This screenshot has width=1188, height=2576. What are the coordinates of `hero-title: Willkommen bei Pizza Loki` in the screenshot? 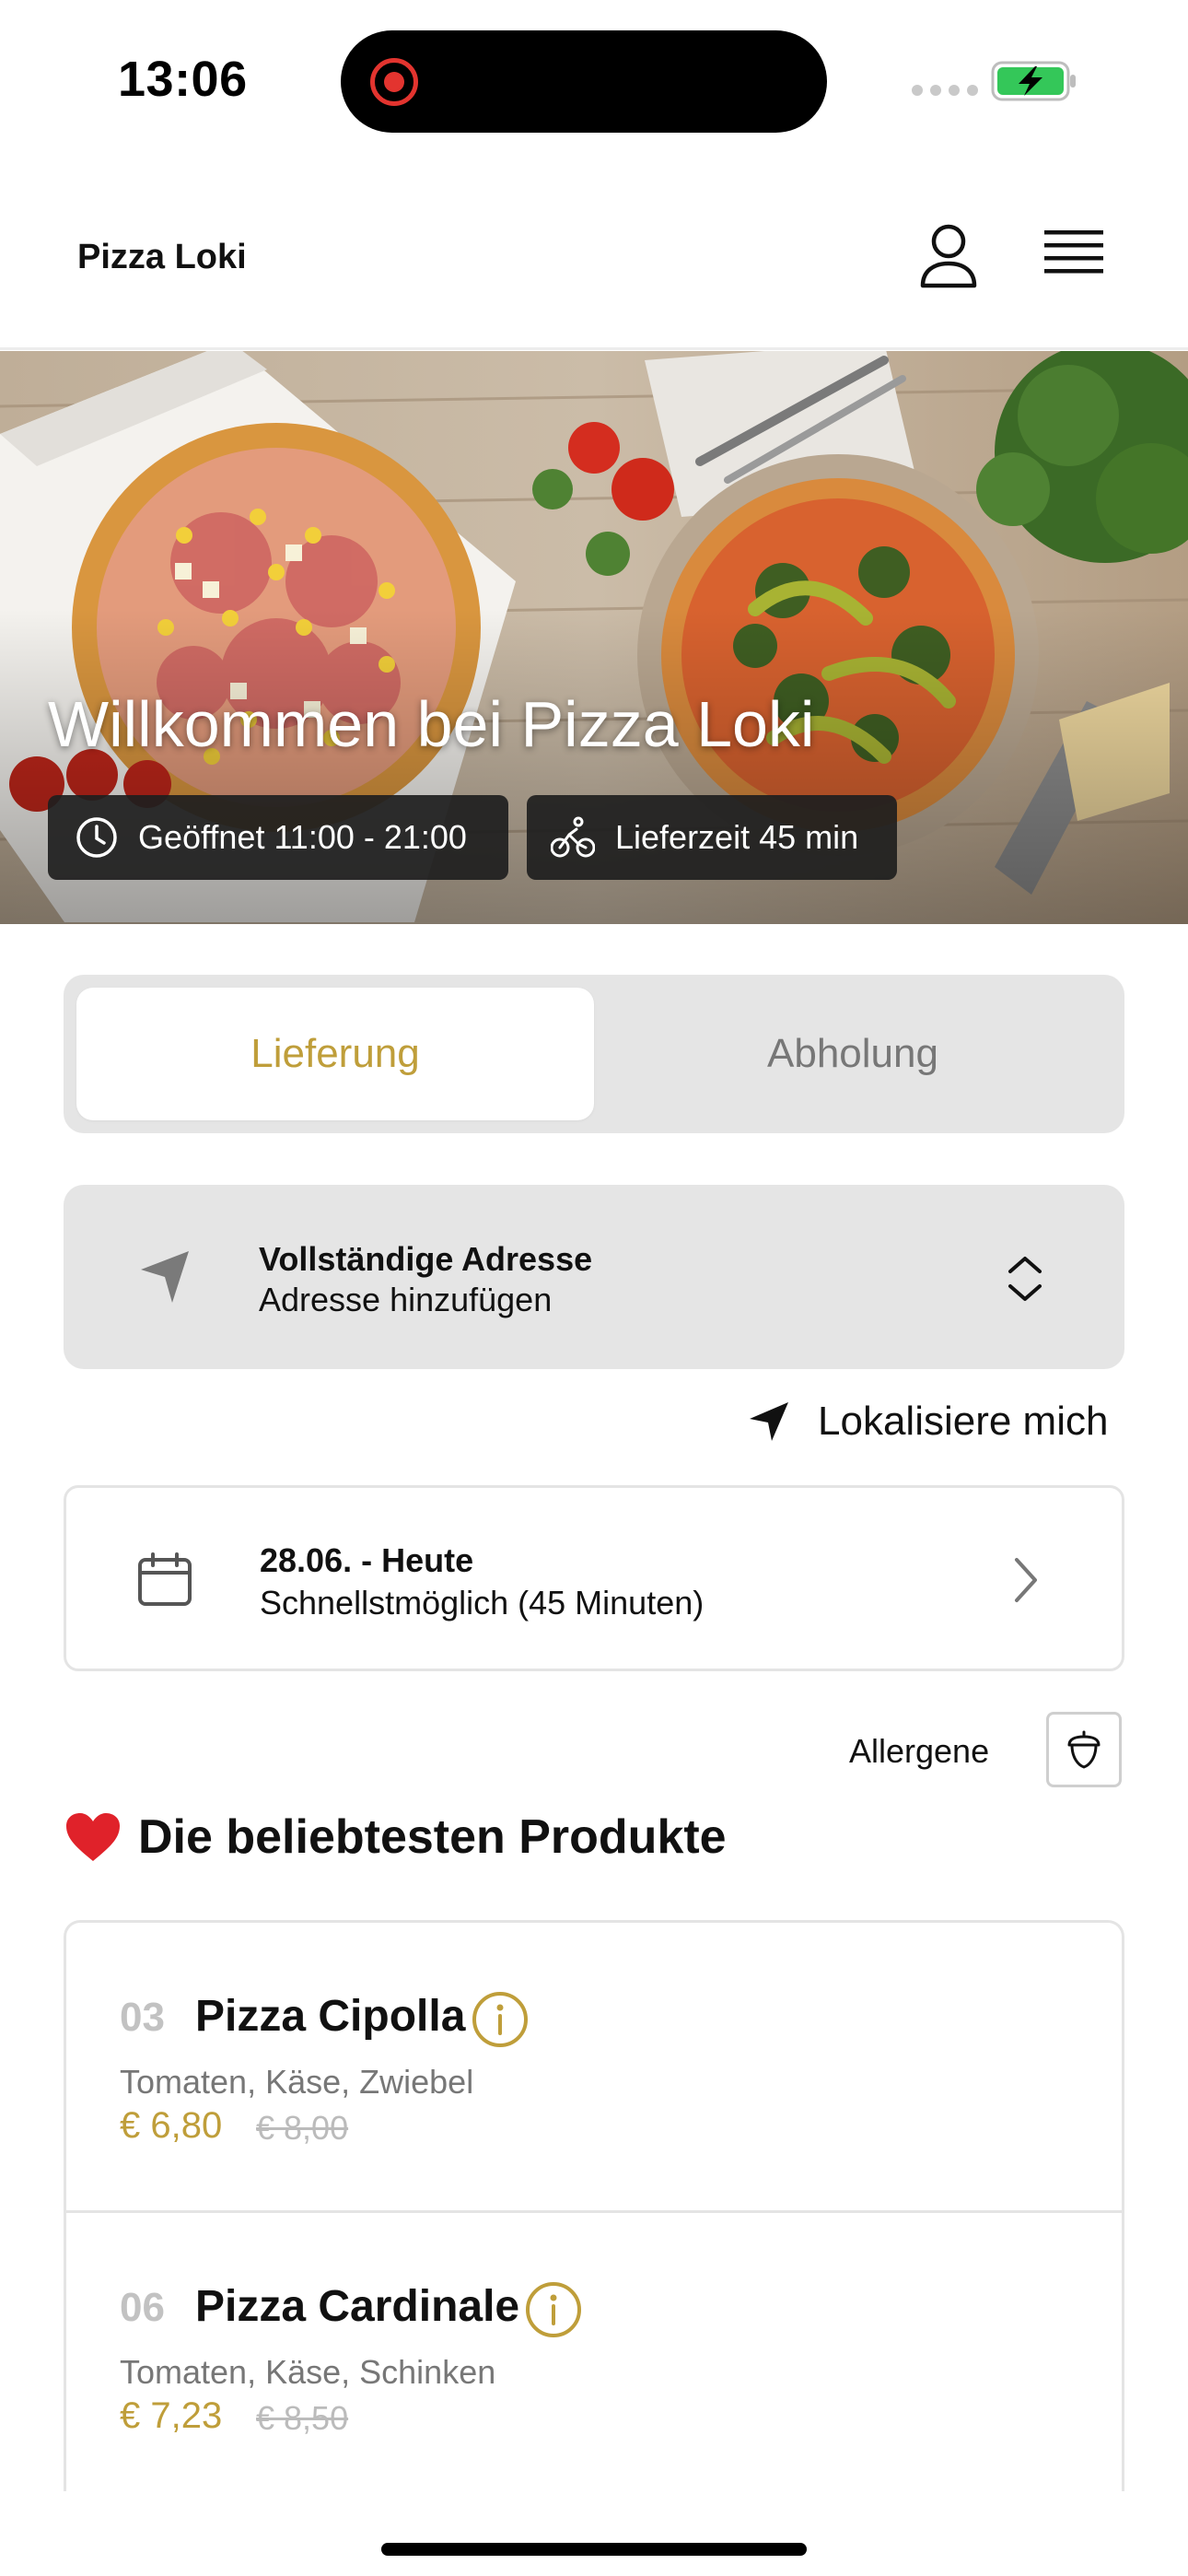 It's located at (431, 724).